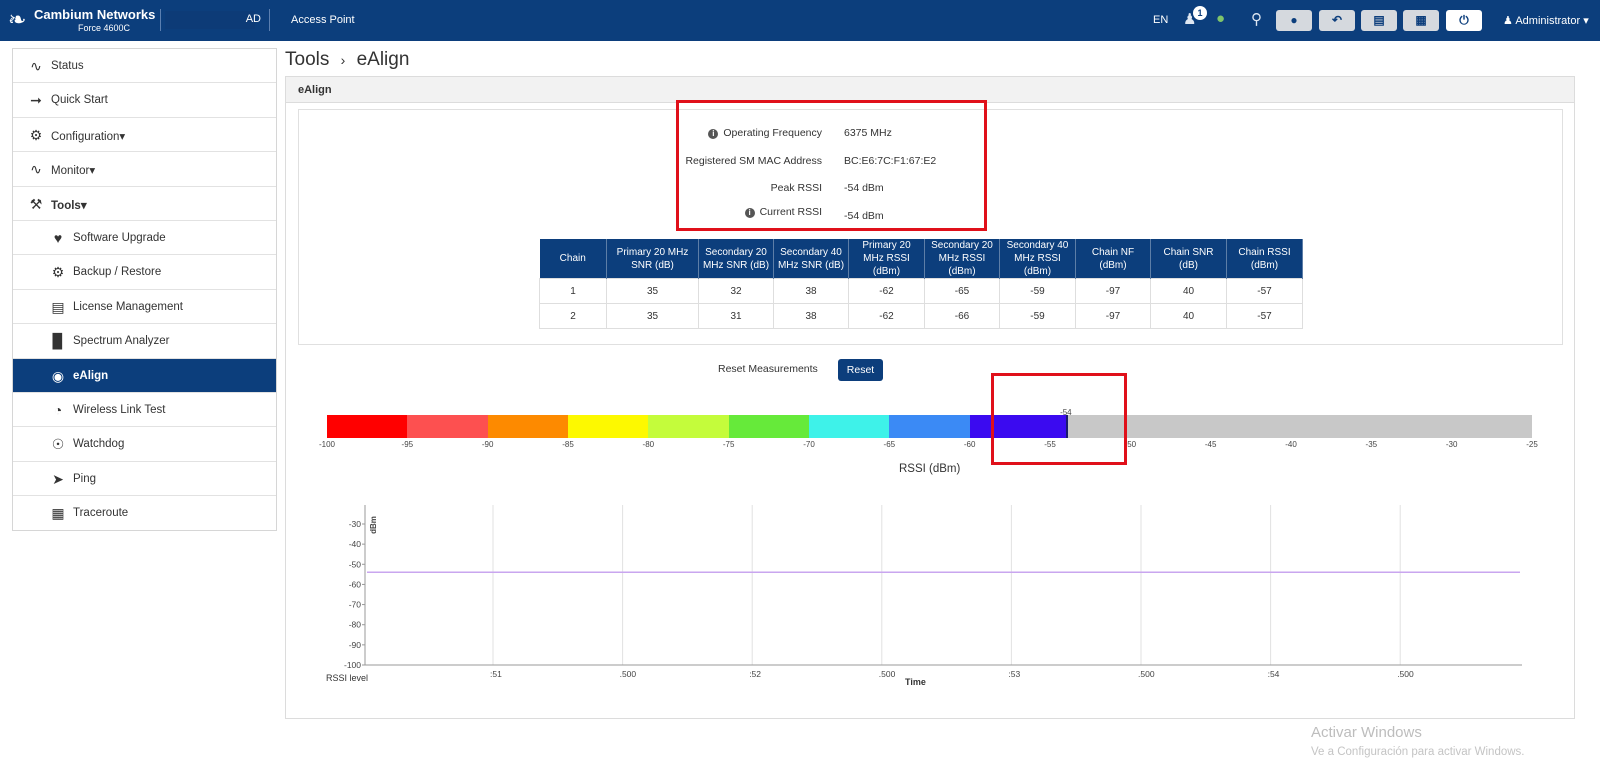 The height and width of the screenshot is (783, 1600). Describe the element at coordinates (1264, 291) in the screenshot. I see `table-cell: -57` at that location.